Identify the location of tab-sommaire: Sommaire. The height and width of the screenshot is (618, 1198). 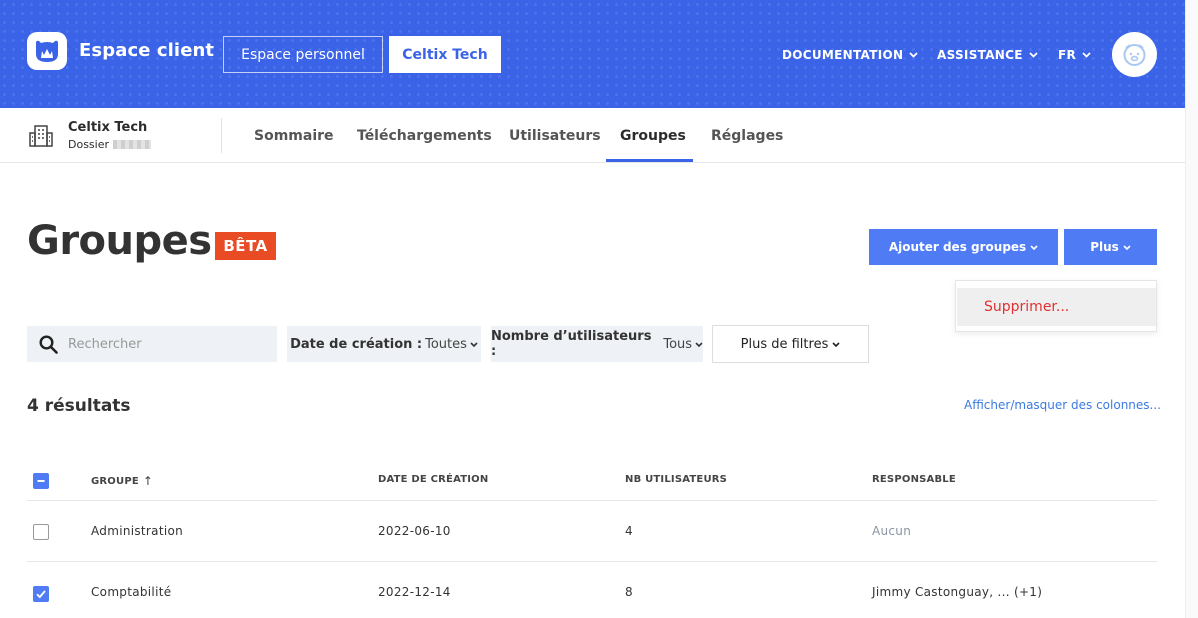
(294, 136).